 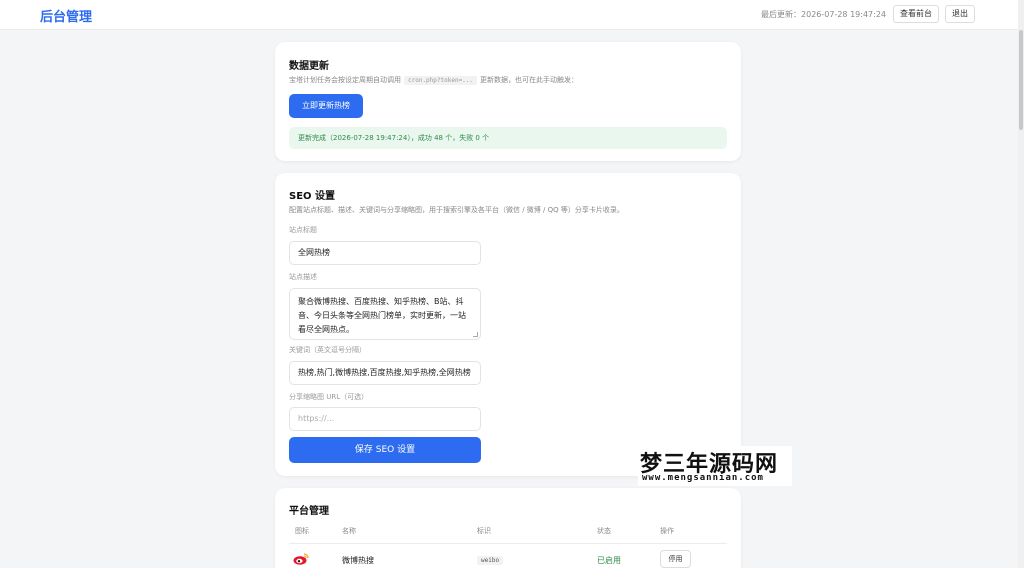 What do you see at coordinates (303, 230) in the screenshot?
I see `site-title-label: 站点标题` at bounding box center [303, 230].